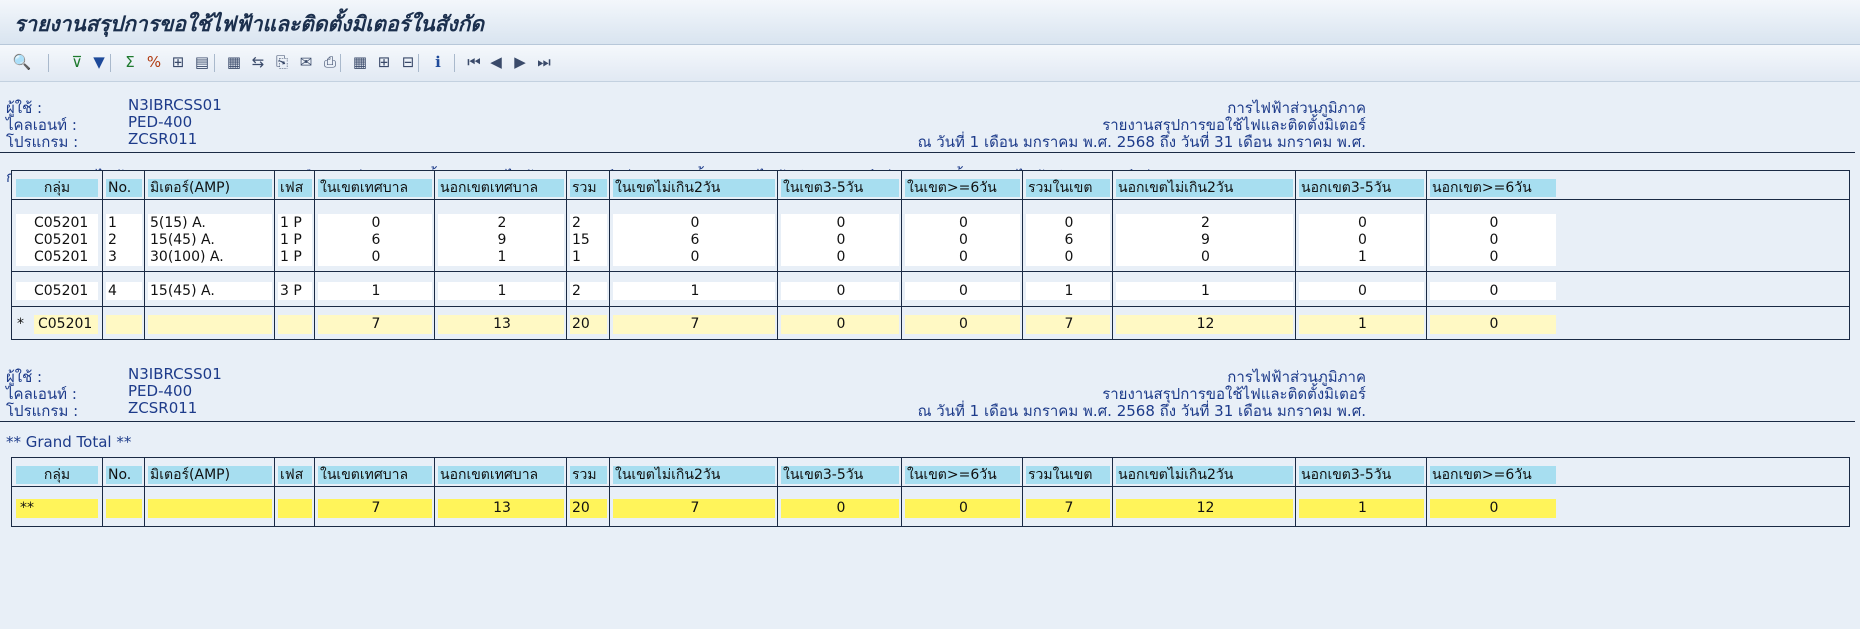 The image size is (1860, 629). What do you see at coordinates (202, 62) in the screenshot?
I see `layout-icon: ▤` at bounding box center [202, 62].